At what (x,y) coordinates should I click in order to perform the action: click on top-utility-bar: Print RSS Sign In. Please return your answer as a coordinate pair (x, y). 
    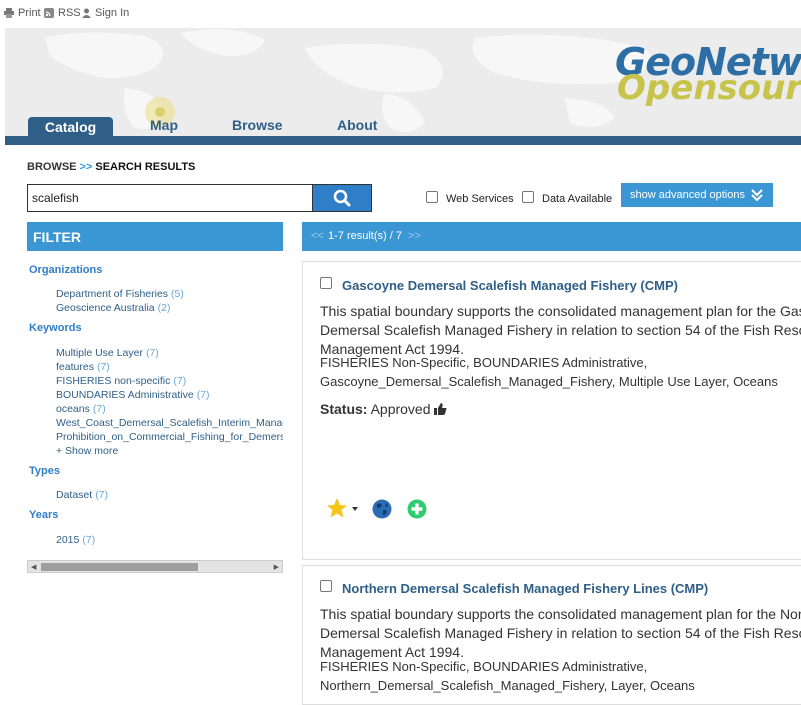
    Looking at the image, I should click on (400, 14).